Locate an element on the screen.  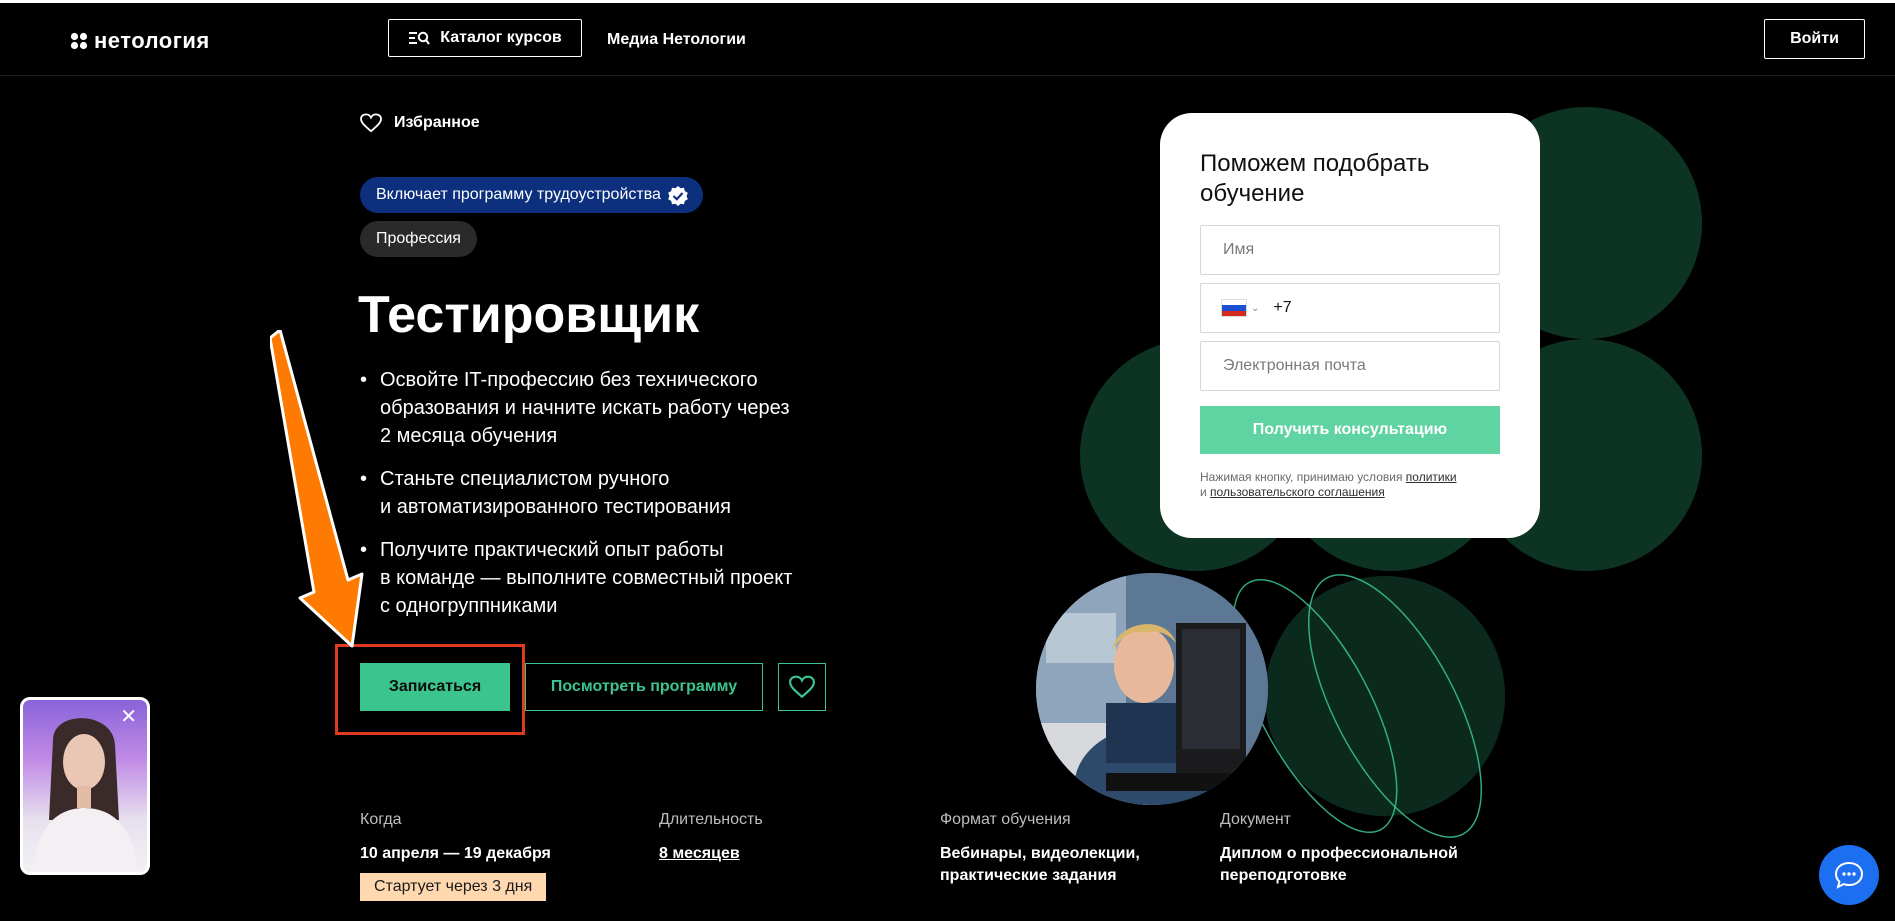
check-badge-icon is located at coordinates (678, 196).